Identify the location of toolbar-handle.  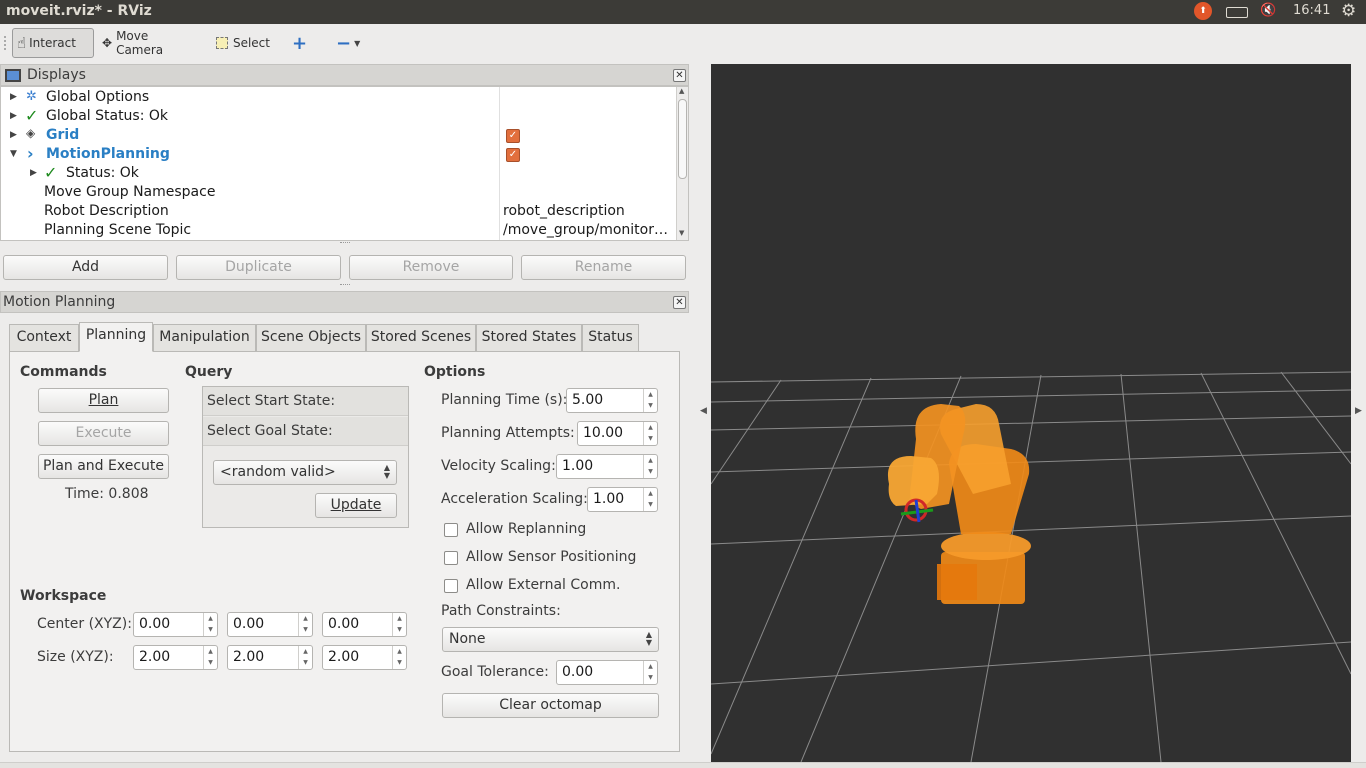
(5, 43).